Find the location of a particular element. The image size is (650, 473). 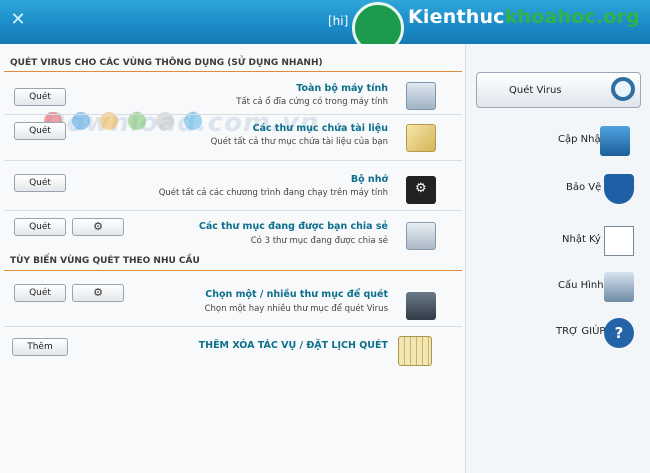

scan-documents-button: Quét is located at coordinates (40, 131).